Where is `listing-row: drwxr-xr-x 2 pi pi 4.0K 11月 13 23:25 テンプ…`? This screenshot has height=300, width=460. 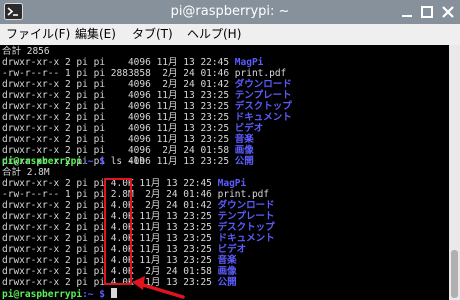
listing-row: drwxr-xr-x 2 pi pi 4.0K 11月 13 23:25 テンプ… is located at coordinates (138, 216).